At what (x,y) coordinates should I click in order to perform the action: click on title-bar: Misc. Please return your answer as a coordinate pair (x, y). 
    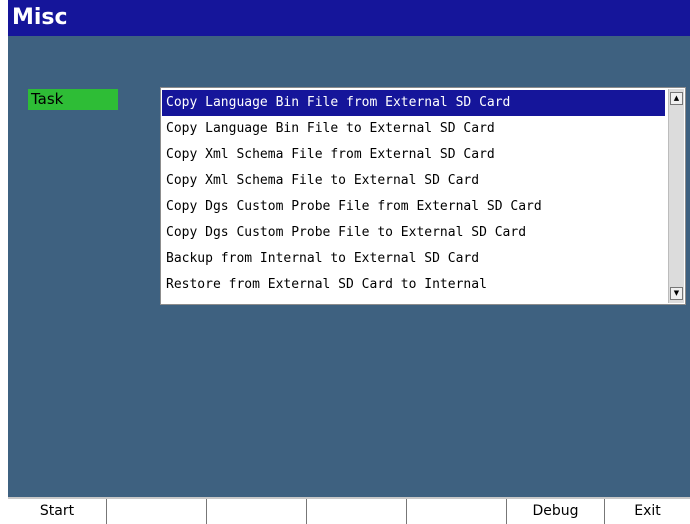
    Looking at the image, I should click on (349, 18).